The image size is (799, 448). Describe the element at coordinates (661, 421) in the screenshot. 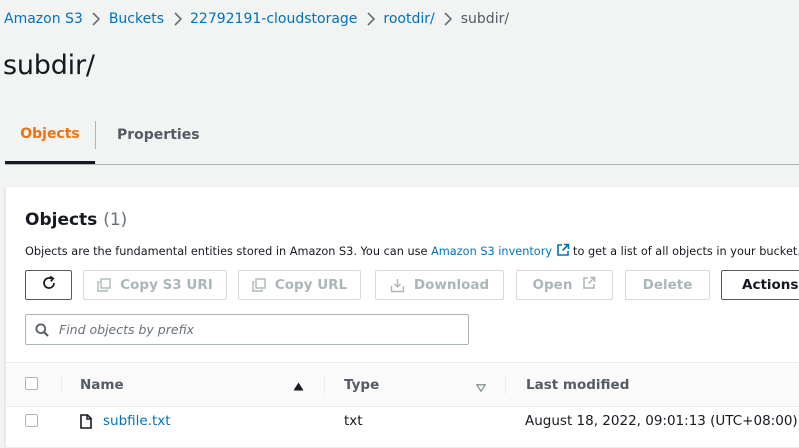

I see `last-modified-cell: August 18, 2022, 09:01:13 (UTC+08:00)` at that location.